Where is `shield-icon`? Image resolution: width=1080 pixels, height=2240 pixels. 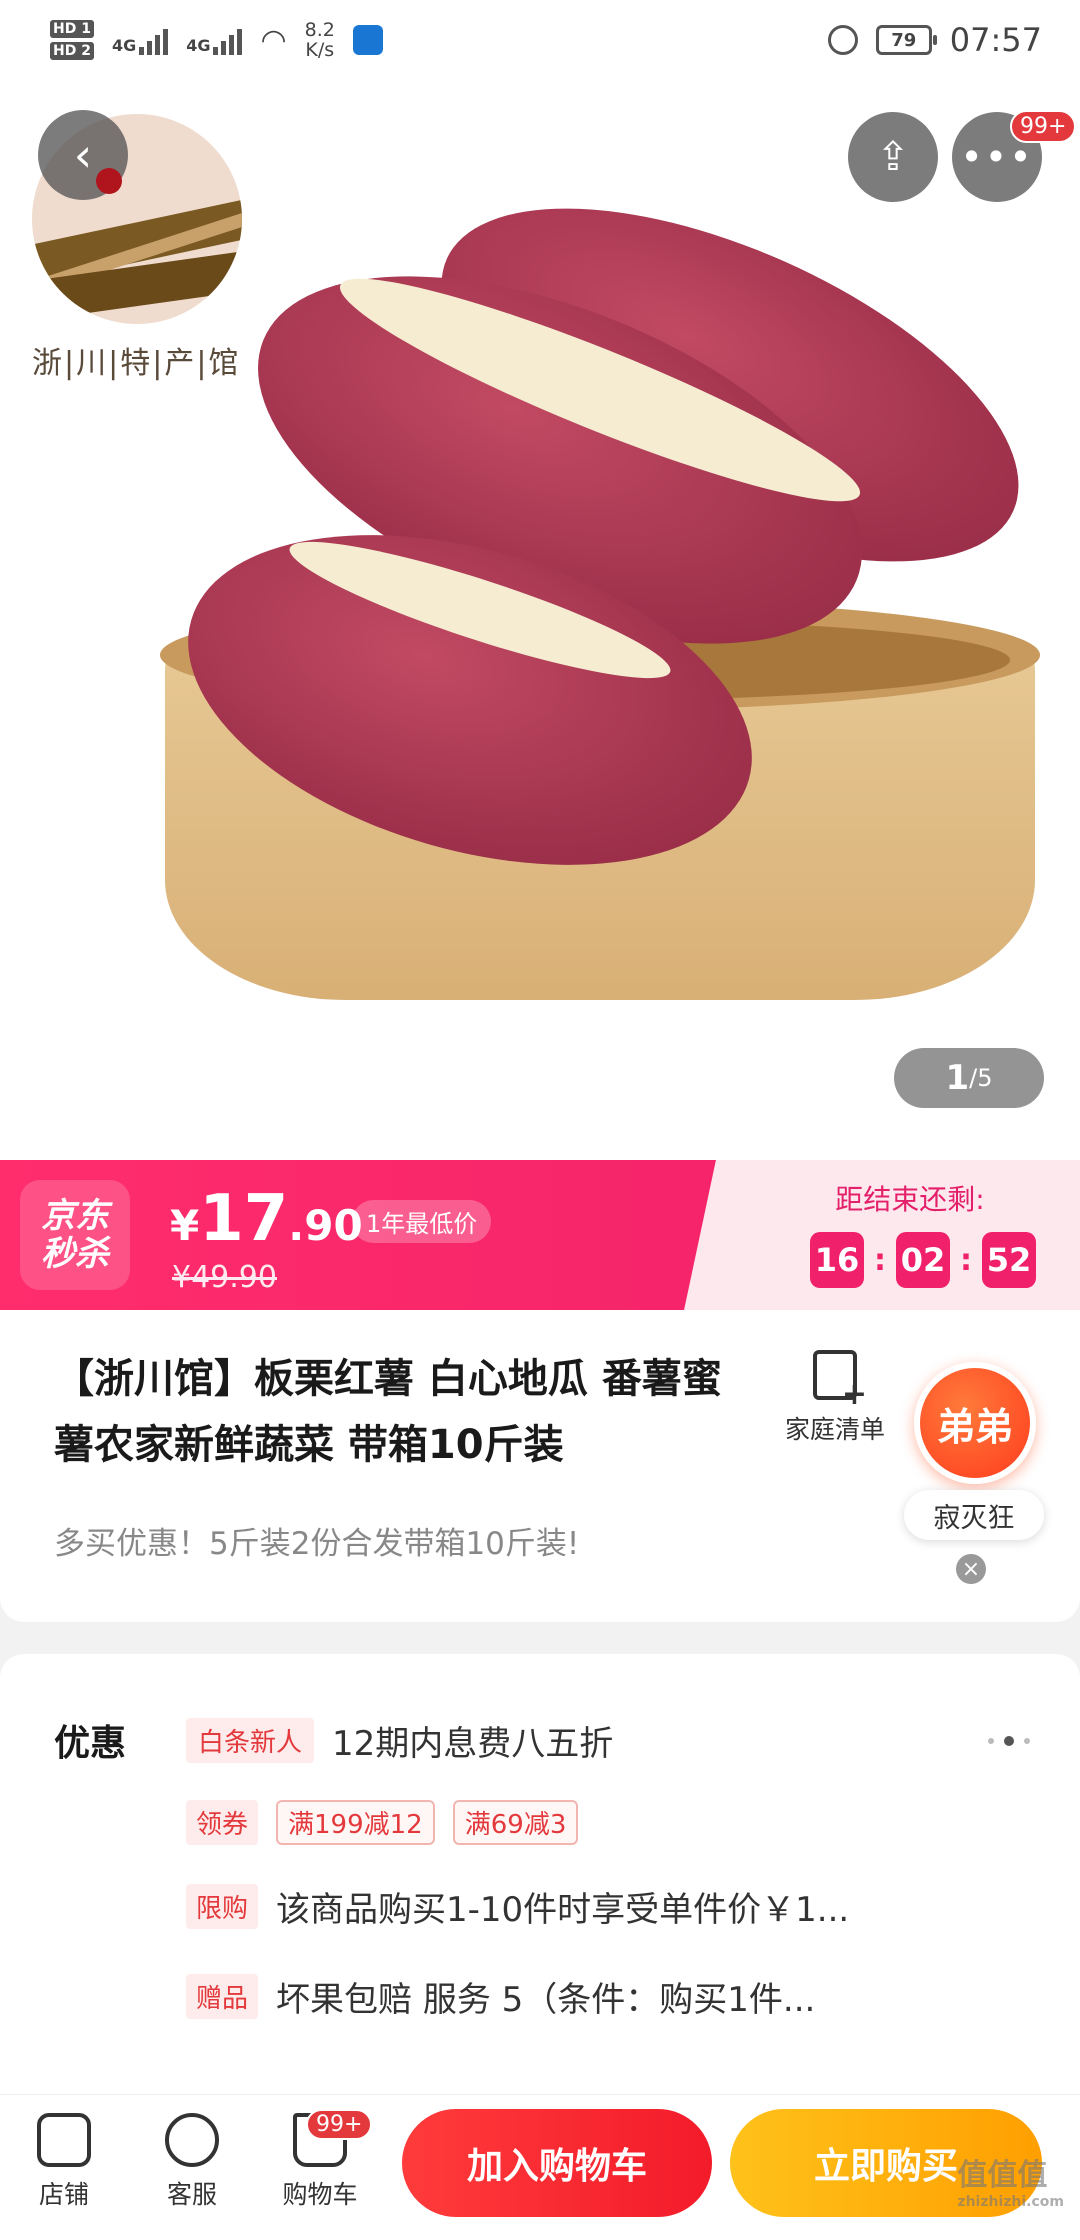 shield-icon is located at coordinates (367, 40).